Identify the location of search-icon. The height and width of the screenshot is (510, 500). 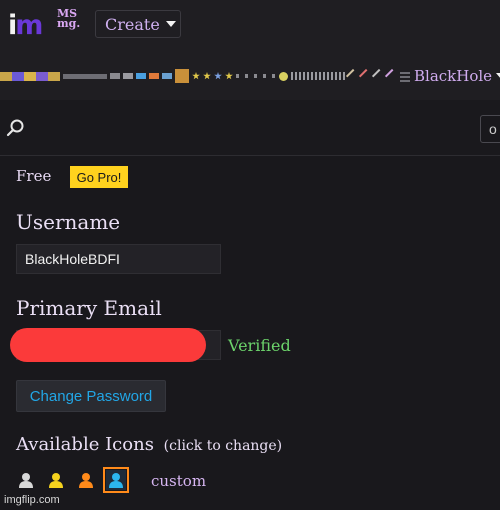
(16, 128).